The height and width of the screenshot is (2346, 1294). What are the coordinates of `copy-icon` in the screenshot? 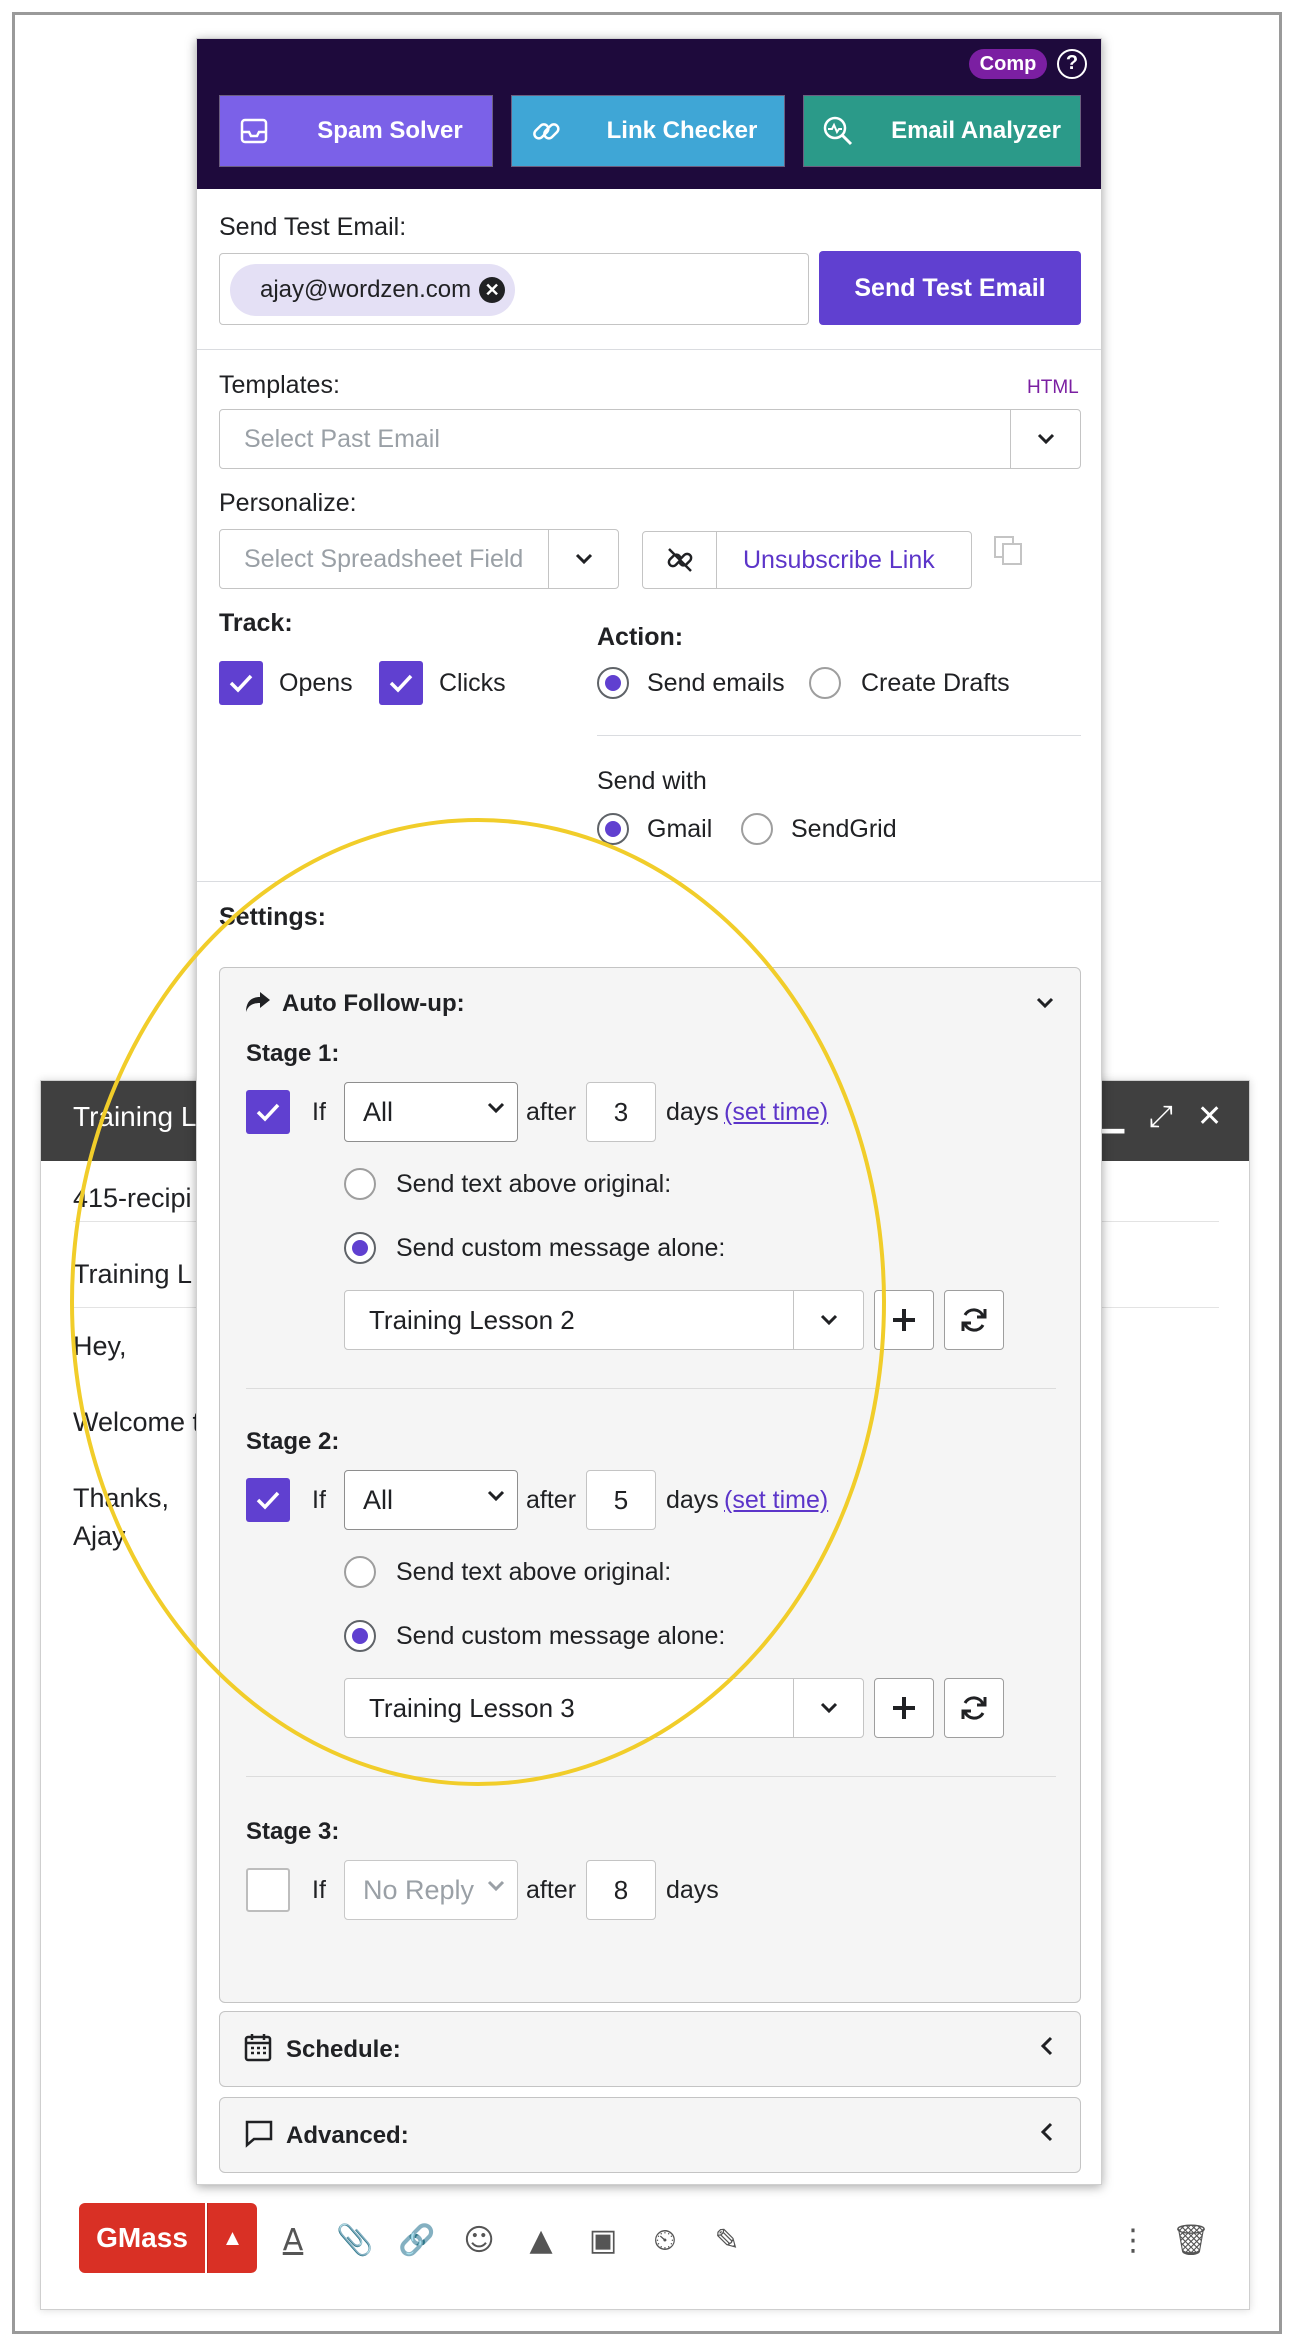 It's located at (1008, 552).